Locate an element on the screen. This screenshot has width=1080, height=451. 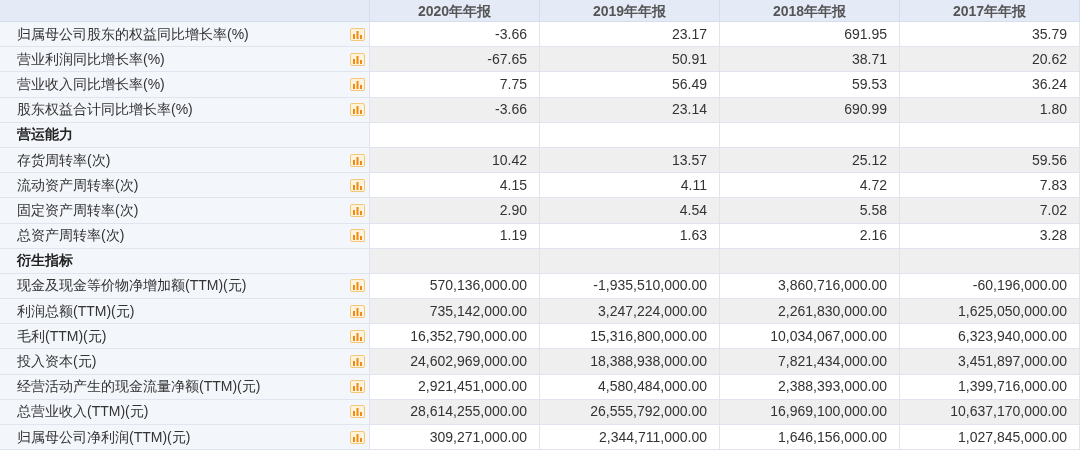
table-cell-text: 23.14 is located at coordinates (689, 110).